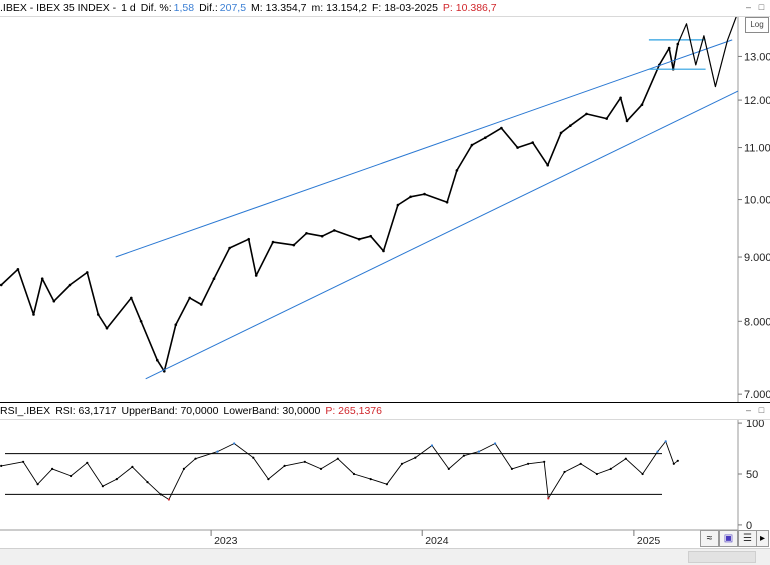  I want to click on minimize-icon: –, so click(748, 7).